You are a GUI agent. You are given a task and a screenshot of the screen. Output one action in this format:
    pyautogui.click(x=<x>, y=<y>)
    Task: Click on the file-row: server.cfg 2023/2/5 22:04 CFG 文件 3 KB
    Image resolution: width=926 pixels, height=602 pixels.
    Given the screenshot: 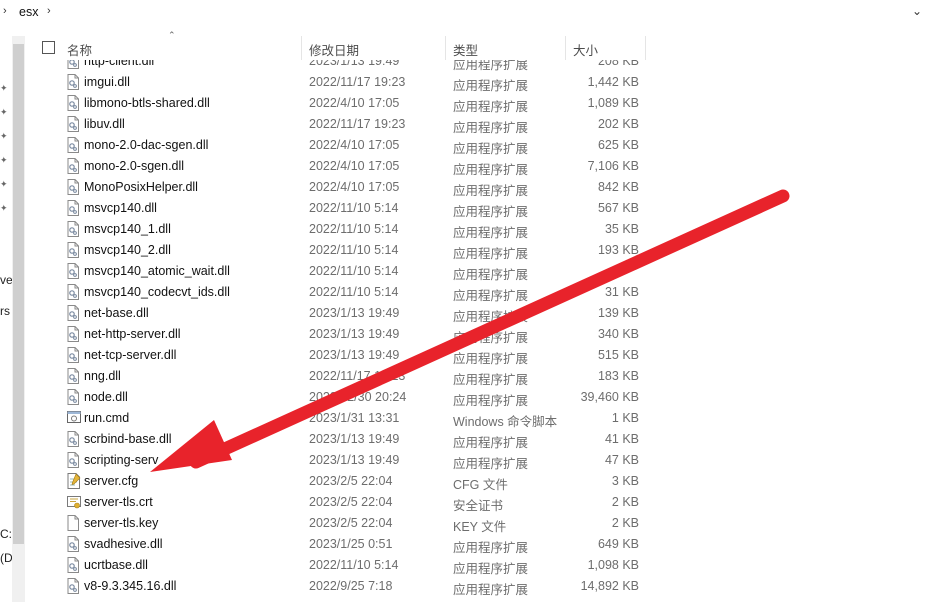 What is the action you would take?
    pyautogui.click(x=475, y=481)
    